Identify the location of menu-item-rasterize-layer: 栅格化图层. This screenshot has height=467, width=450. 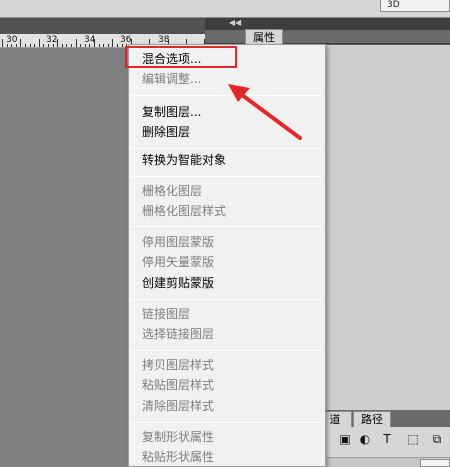
(172, 191).